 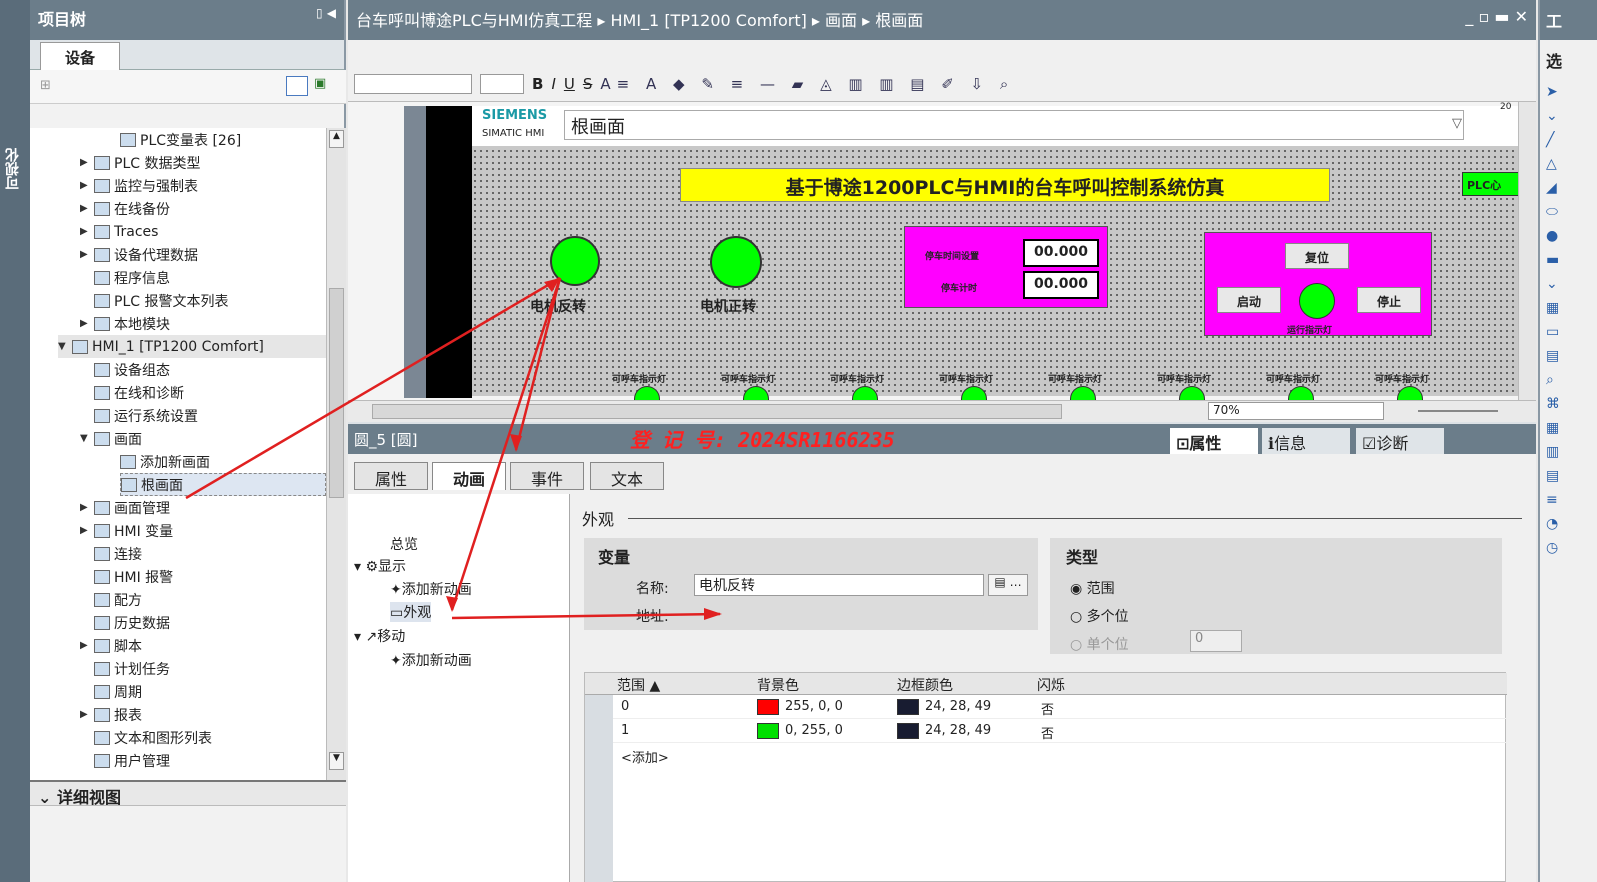 I want to click on tab-info: ℹ信息, so click(x=1306, y=441).